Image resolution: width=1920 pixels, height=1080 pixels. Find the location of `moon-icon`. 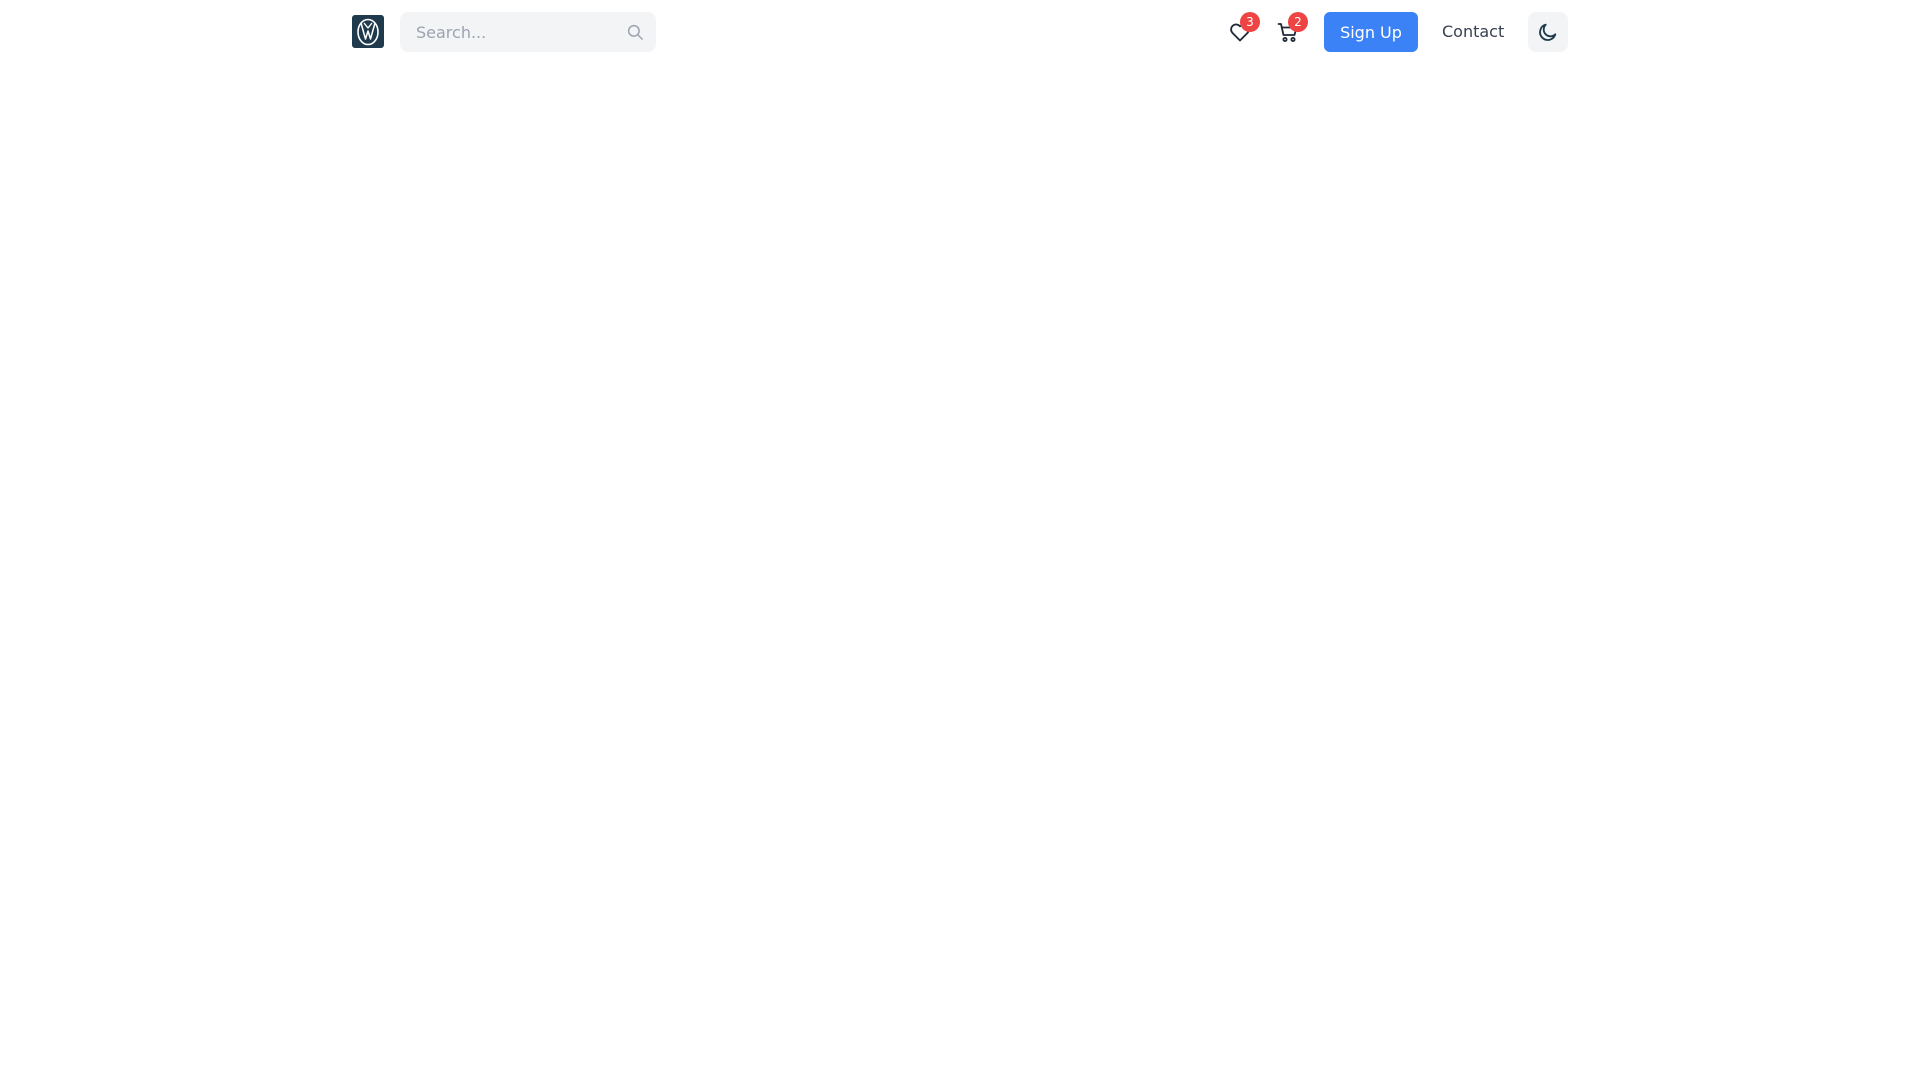

moon-icon is located at coordinates (1548, 32).